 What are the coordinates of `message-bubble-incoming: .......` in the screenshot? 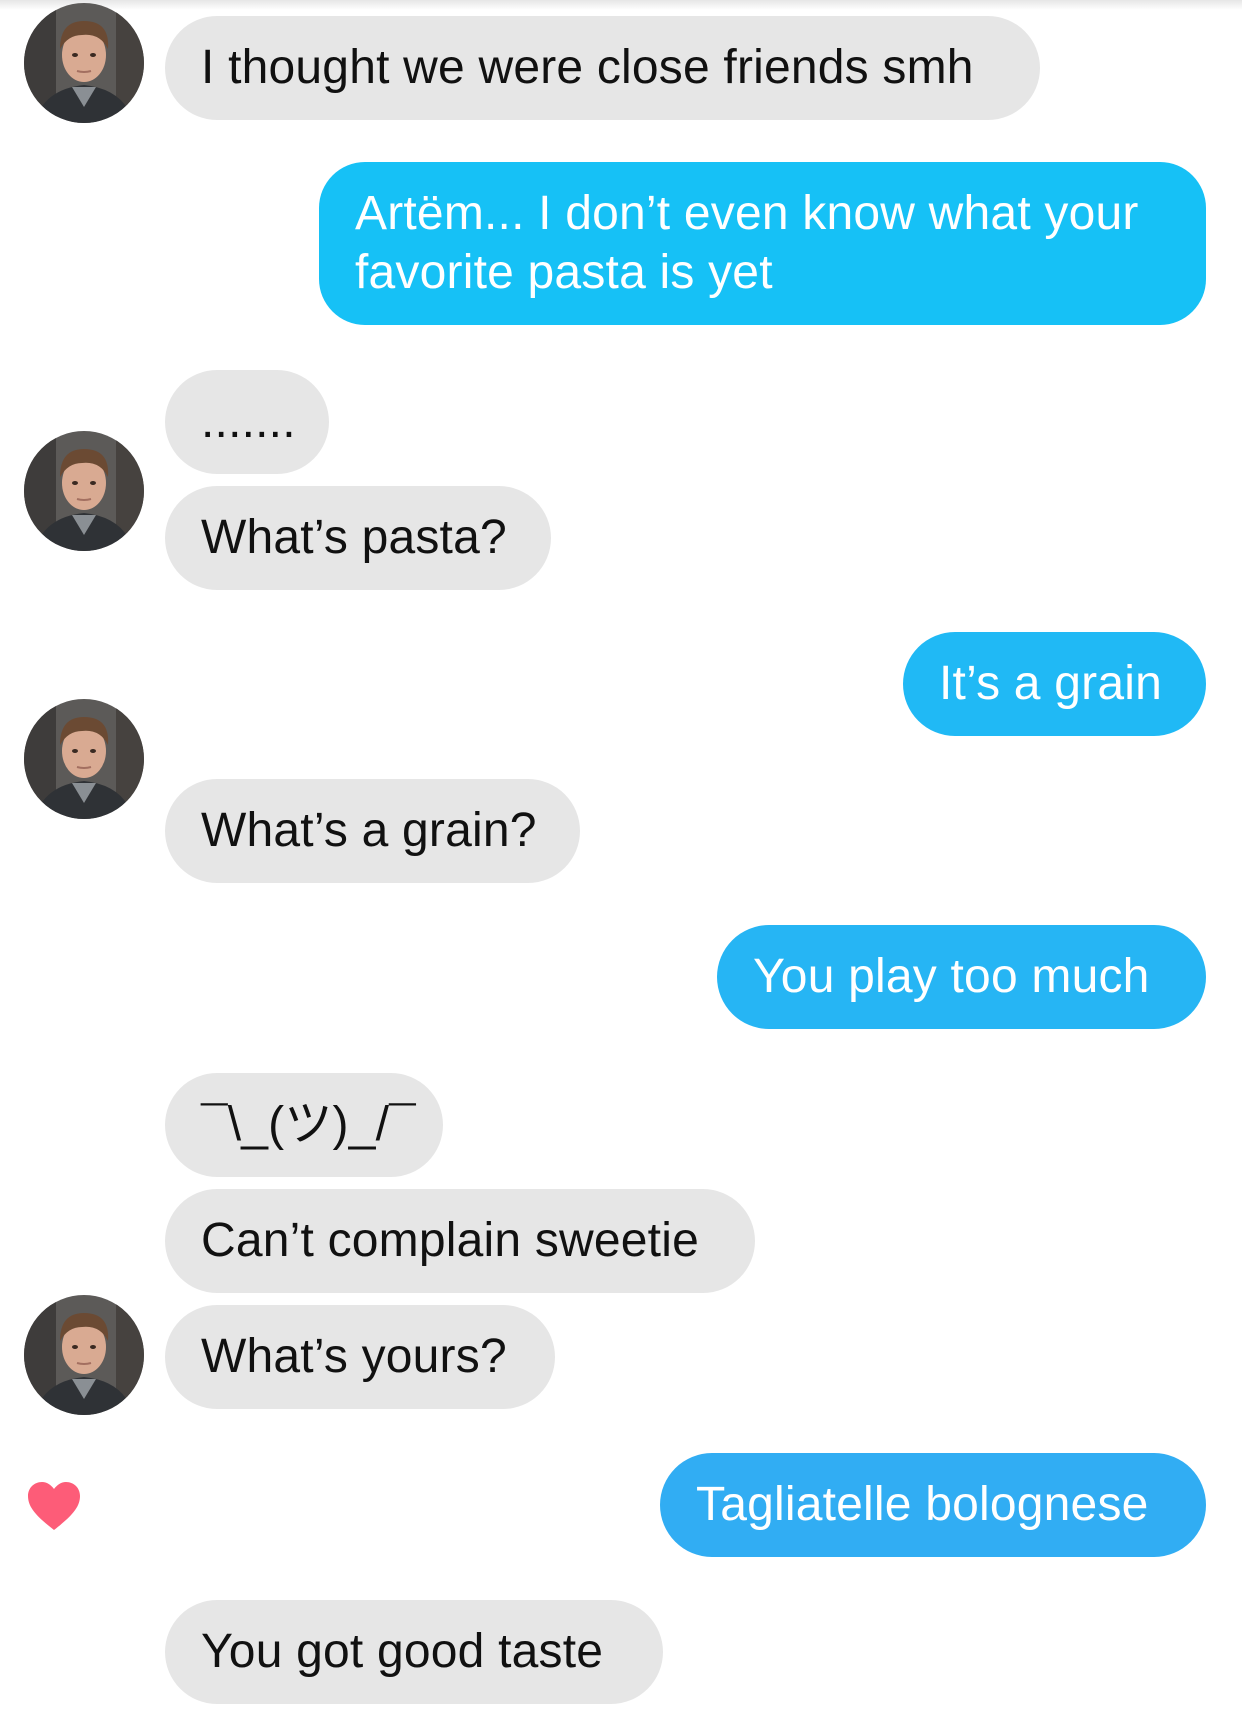 It's located at (247, 422).